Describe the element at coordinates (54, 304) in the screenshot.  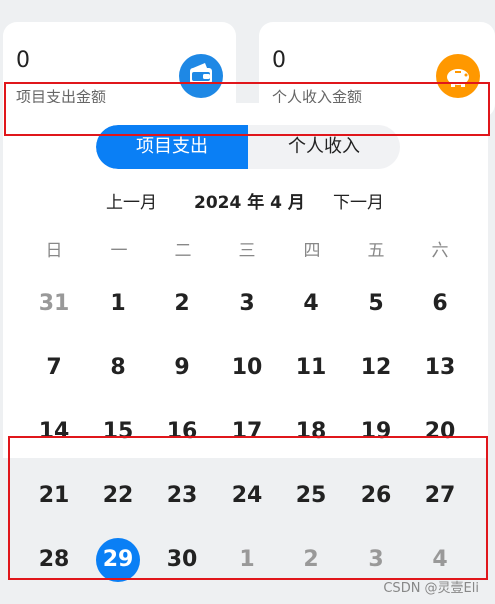
I see `calendar-day: 31` at that location.